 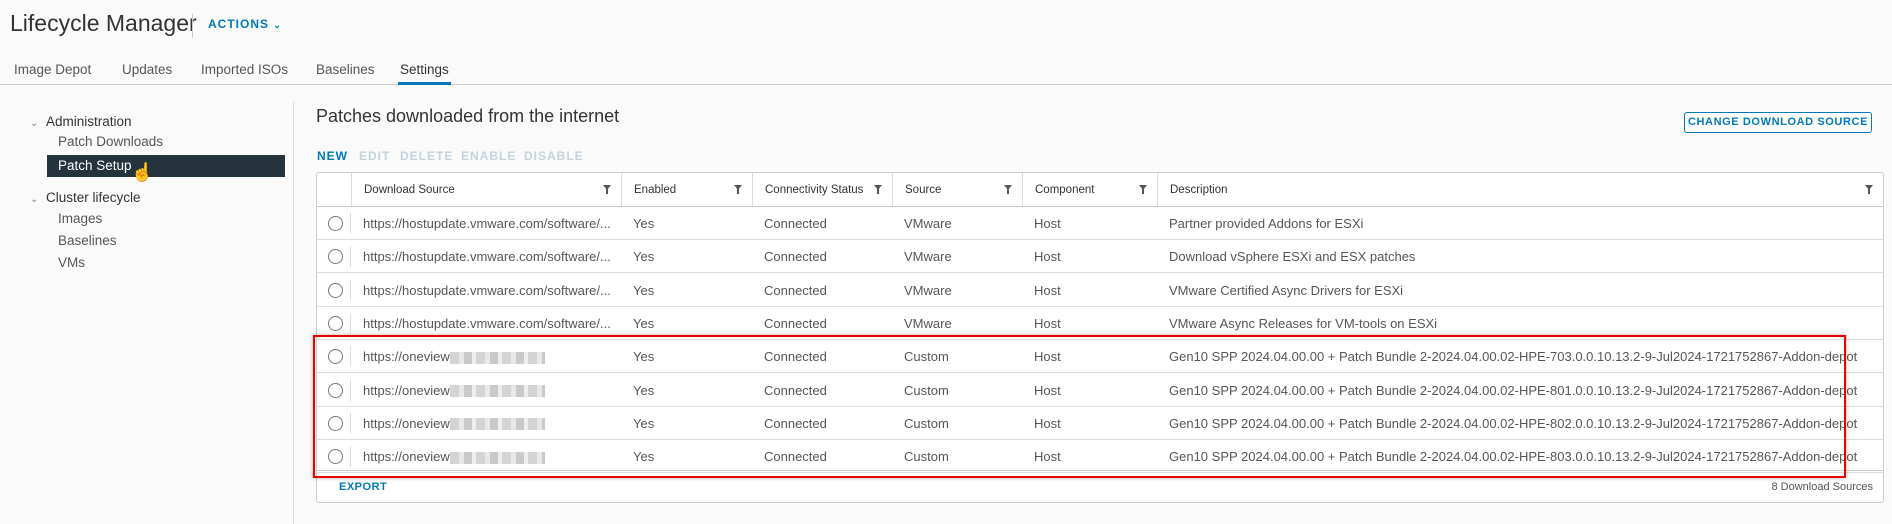 What do you see at coordinates (192, 26) in the screenshot?
I see `title-divider` at bounding box center [192, 26].